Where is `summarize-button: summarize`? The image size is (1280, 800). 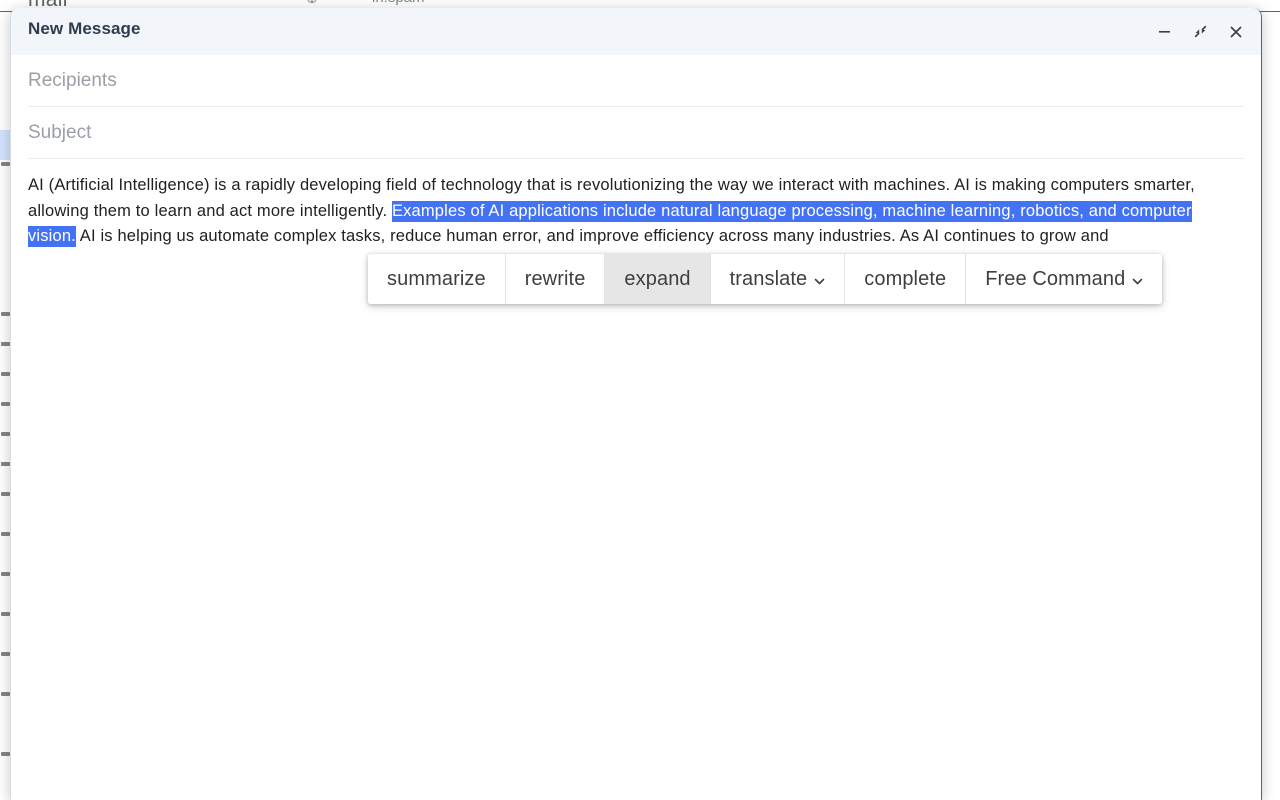 summarize-button: summarize is located at coordinates (437, 279).